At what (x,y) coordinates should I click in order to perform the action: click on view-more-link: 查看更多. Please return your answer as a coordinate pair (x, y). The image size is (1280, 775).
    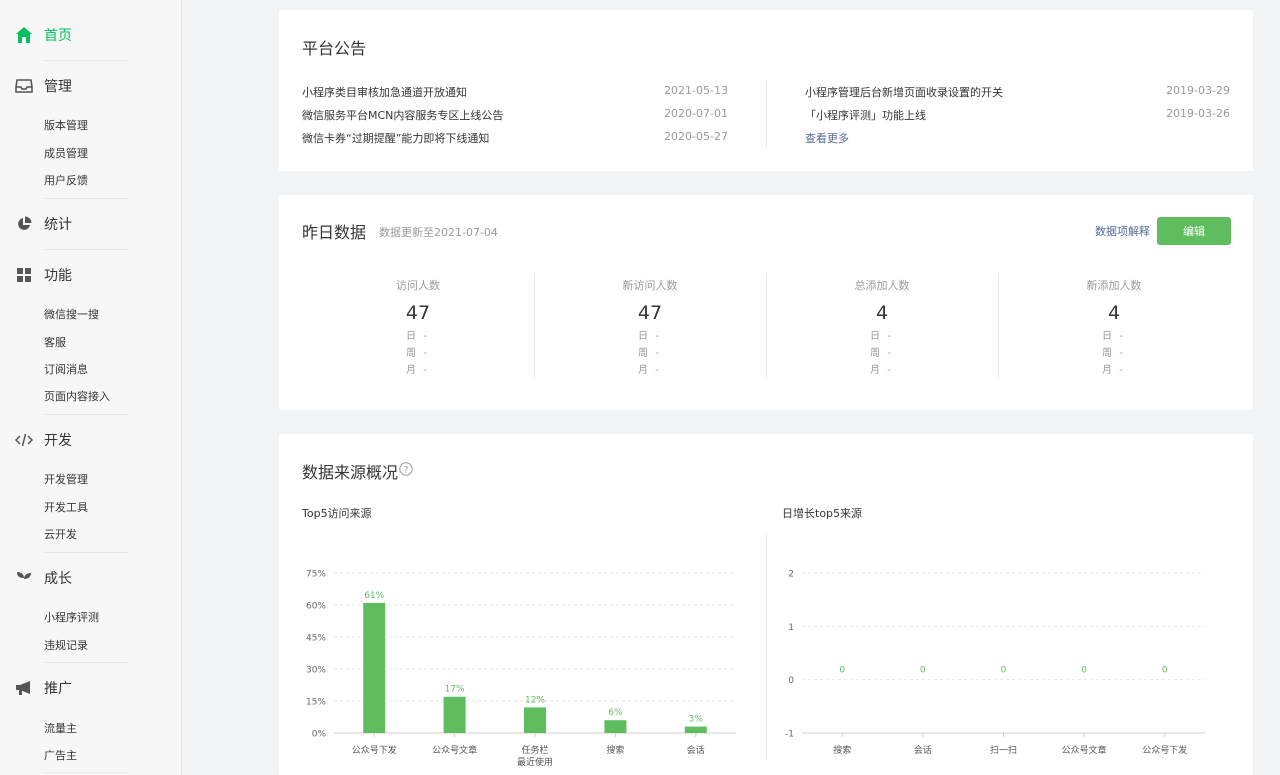
    Looking at the image, I should click on (827, 138).